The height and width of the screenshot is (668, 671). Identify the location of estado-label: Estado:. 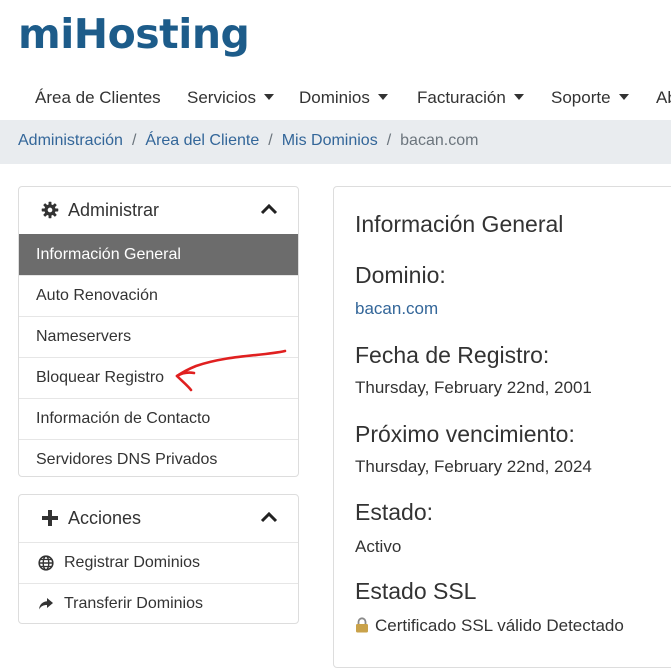
(394, 512).